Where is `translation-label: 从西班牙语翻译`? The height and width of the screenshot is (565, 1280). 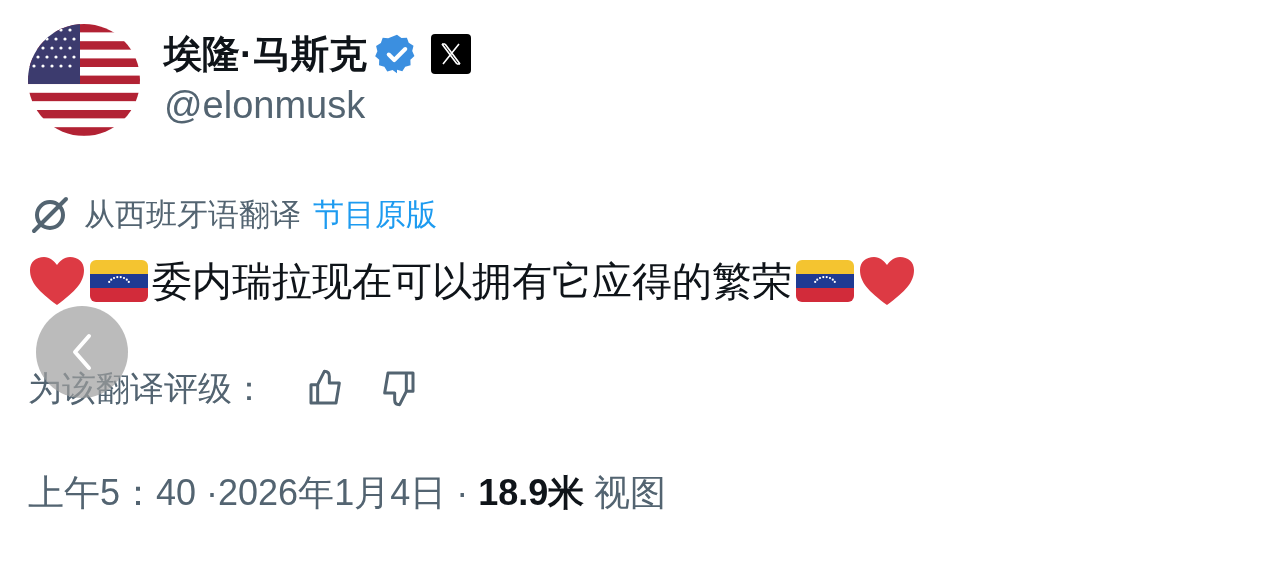
translation-label: 从西班牙语翻译 is located at coordinates (192, 215).